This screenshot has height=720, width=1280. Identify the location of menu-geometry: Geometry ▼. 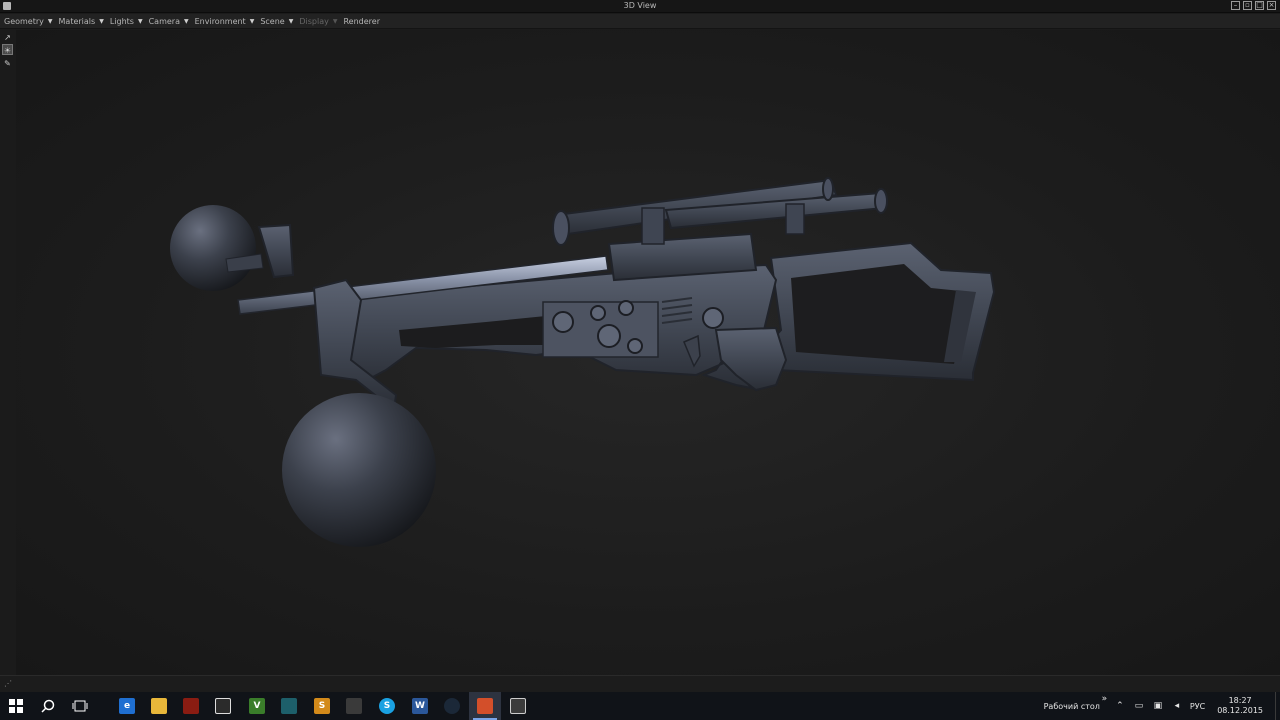
(28, 21).